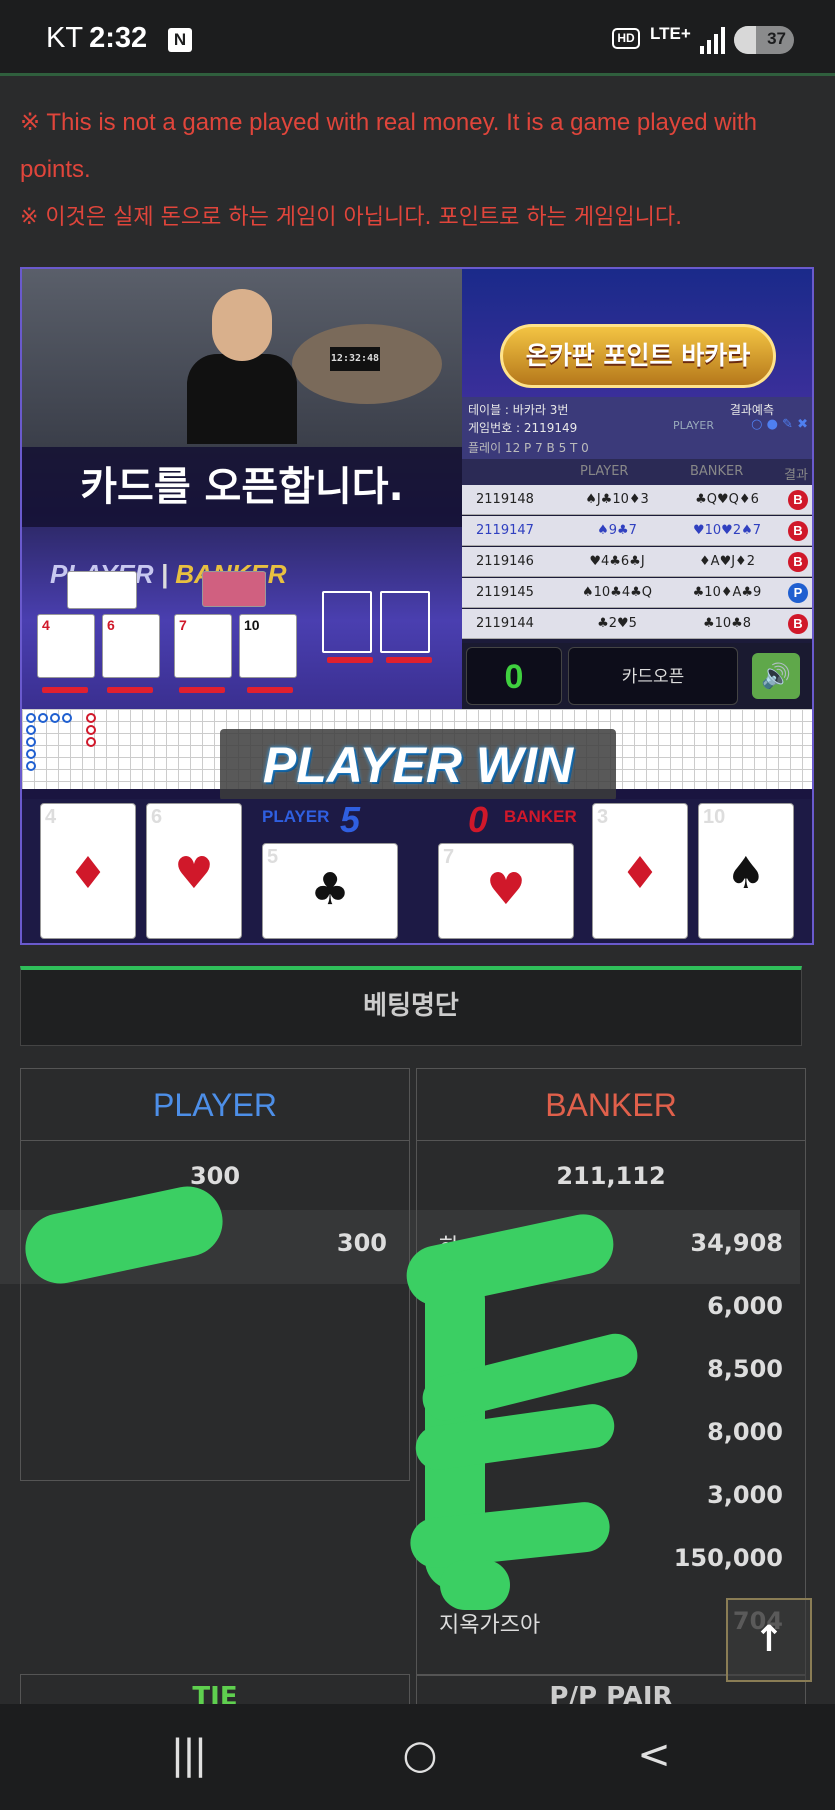  I want to click on bet-amount: 300, so click(361, 1243).